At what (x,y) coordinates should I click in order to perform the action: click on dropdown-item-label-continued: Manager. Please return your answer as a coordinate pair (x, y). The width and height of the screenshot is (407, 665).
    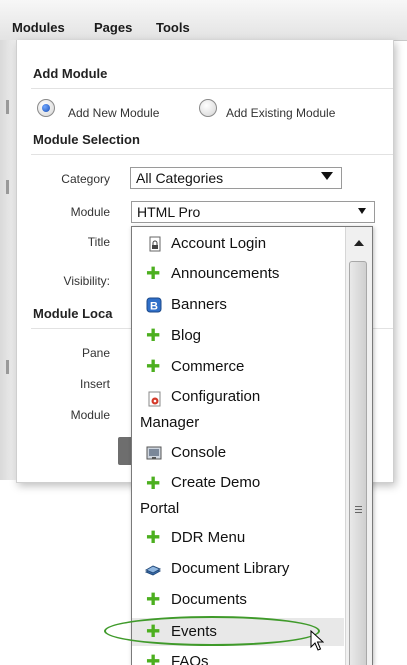
    Looking at the image, I should click on (170, 422).